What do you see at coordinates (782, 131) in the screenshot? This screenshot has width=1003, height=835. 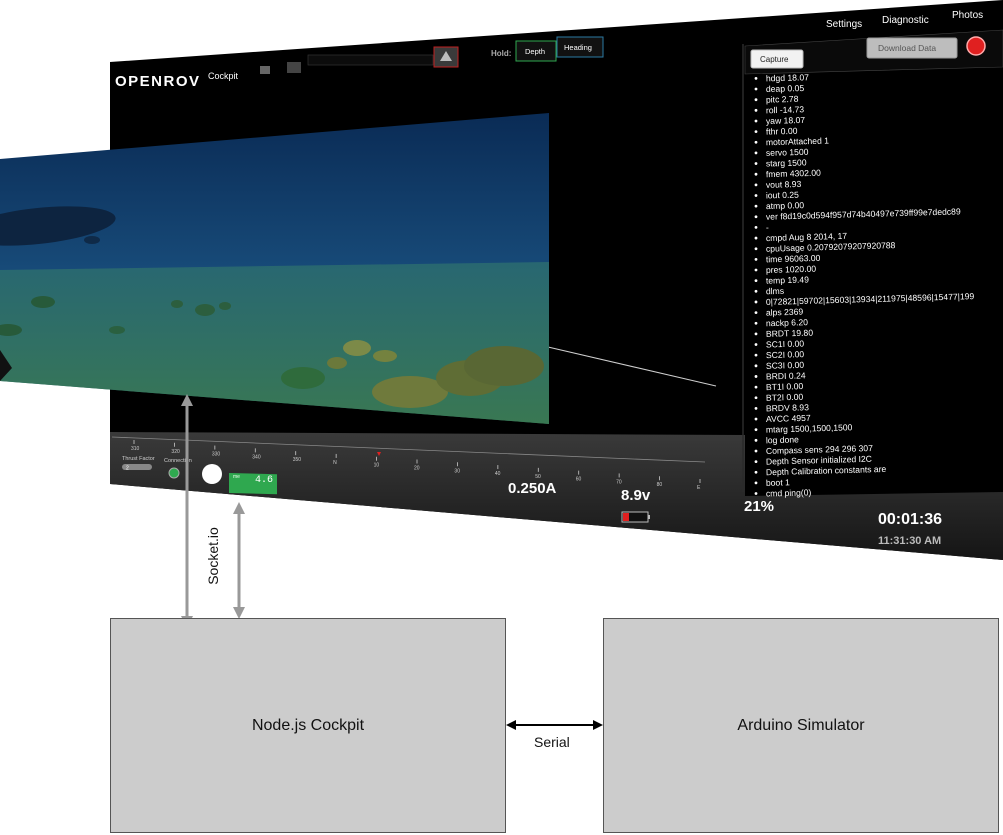 I see `telemetry-item: fthr 0.00` at bounding box center [782, 131].